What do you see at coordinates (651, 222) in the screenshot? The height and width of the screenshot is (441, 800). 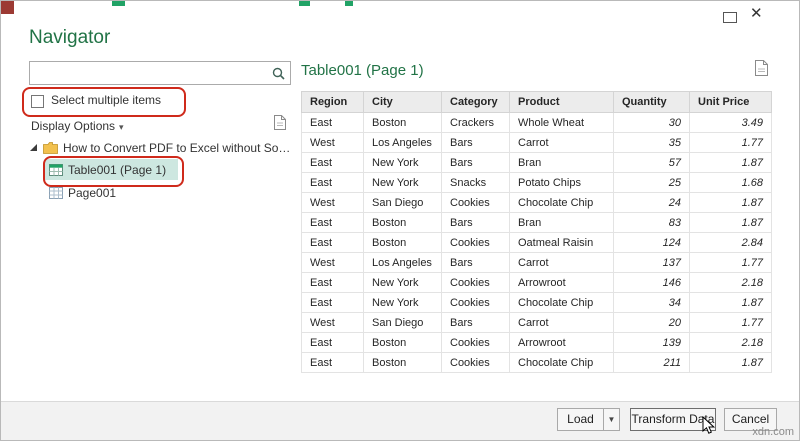 I see `table-cell: 83` at bounding box center [651, 222].